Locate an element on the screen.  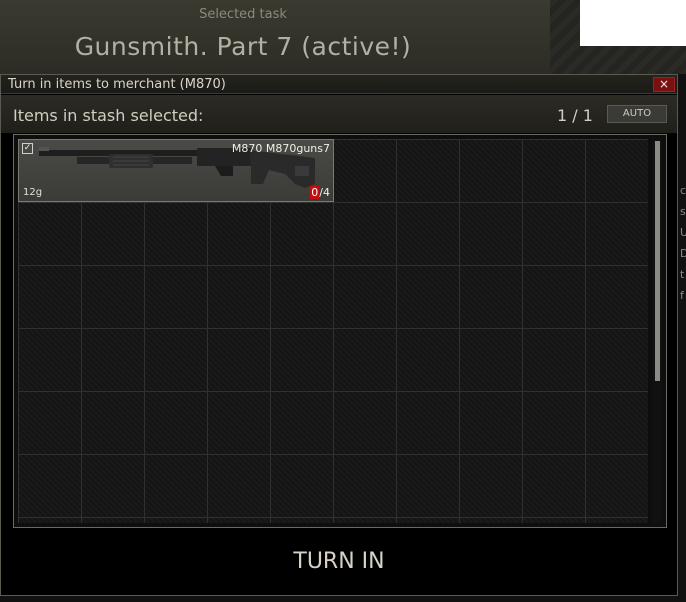
page-counter: 1 / 1 is located at coordinates (575, 115).